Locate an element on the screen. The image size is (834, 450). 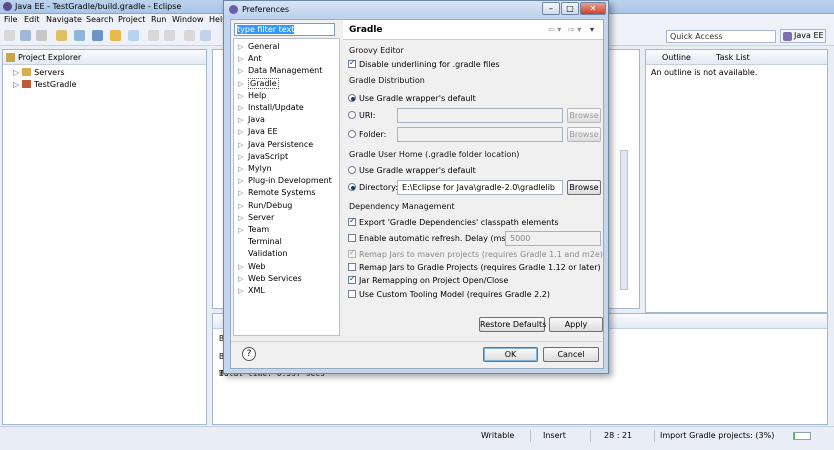
open-type-icon is located at coordinates (61, 35).